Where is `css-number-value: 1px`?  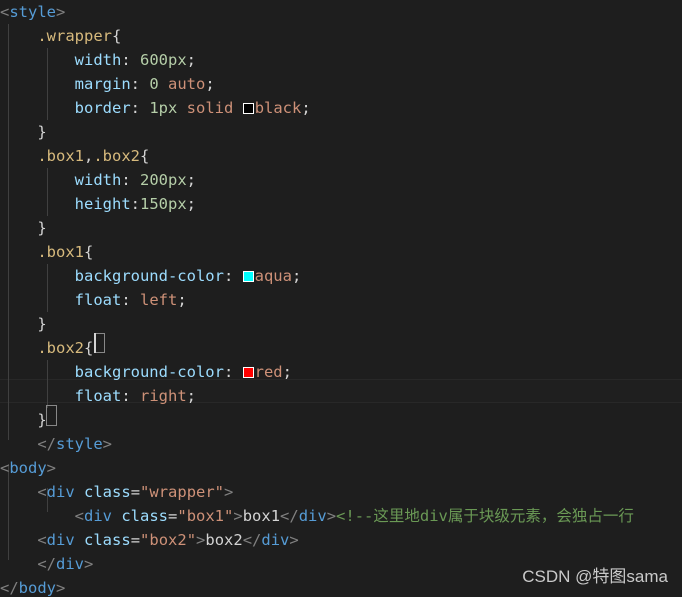
css-number-value: 1px is located at coordinates (163, 108).